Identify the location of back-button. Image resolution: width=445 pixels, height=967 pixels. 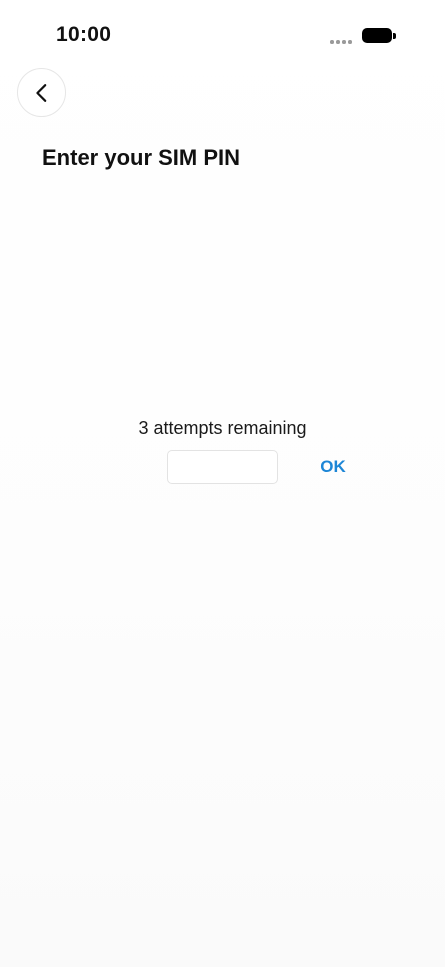
(41, 92).